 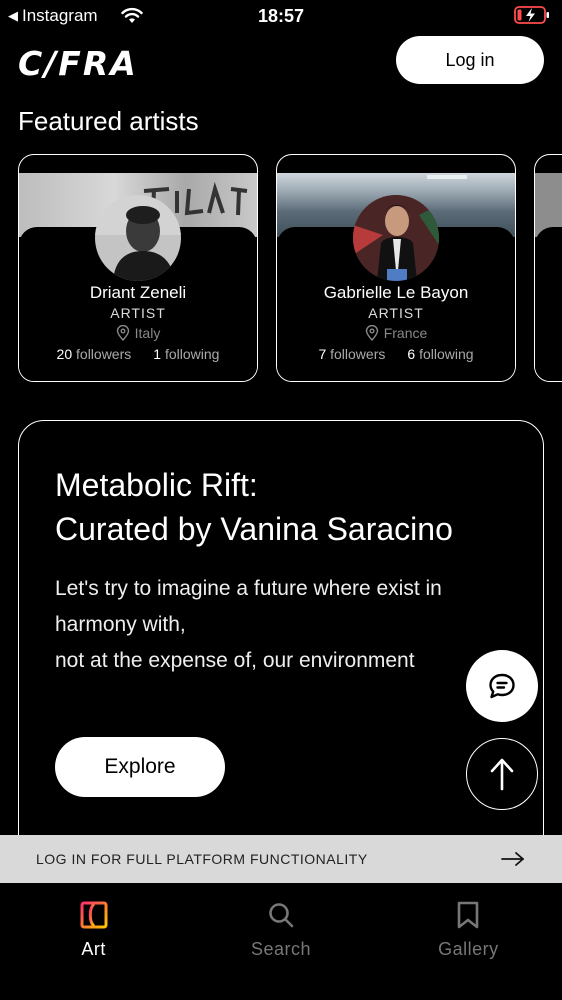 What do you see at coordinates (78, 63) in the screenshot?
I see `cifra-logo: C/FRA` at bounding box center [78, 63].